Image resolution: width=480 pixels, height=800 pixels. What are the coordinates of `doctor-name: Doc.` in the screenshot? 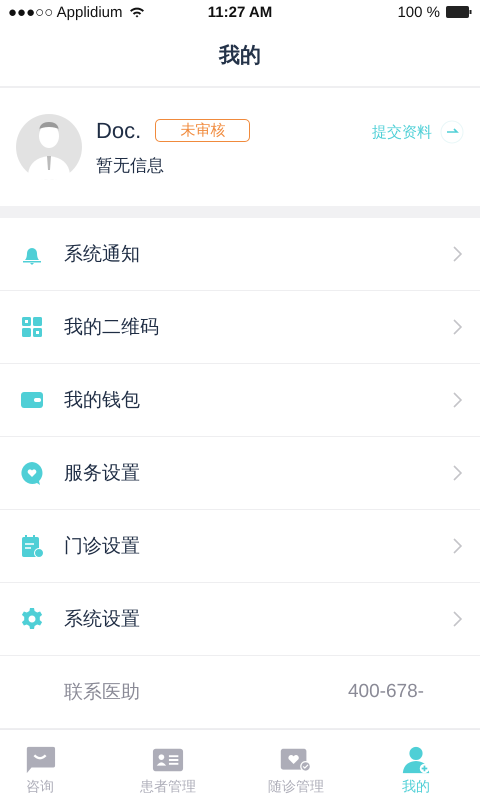 It's located at (119, 131).